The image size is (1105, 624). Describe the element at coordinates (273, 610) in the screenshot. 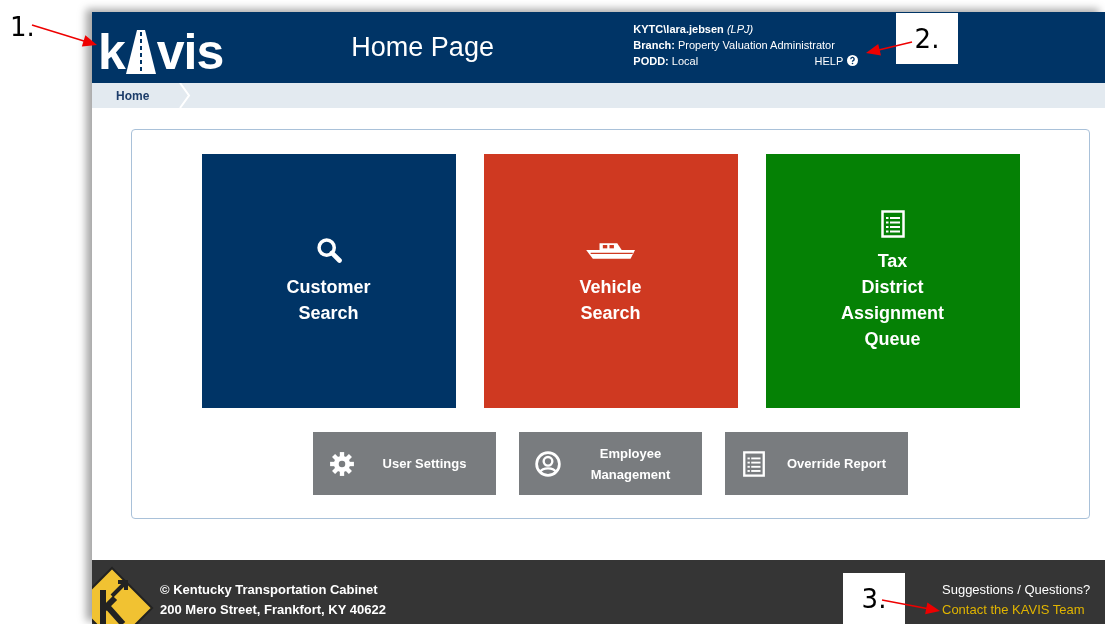

I see `address-text: 200 Mero Street, Frankfort, KY 40622` at that location.